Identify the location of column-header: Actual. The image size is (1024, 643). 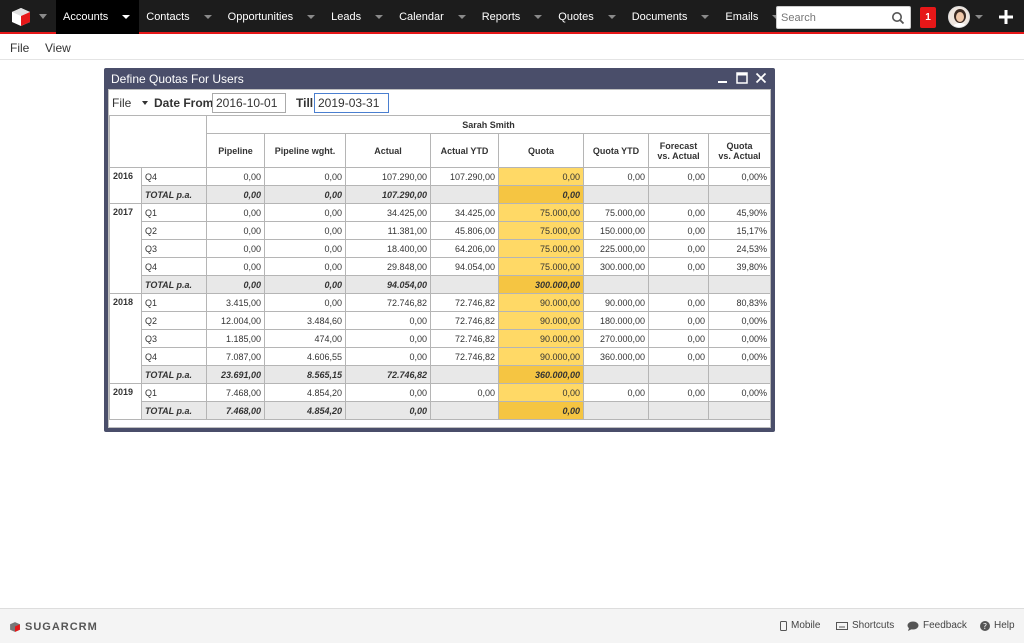
(388, 150).